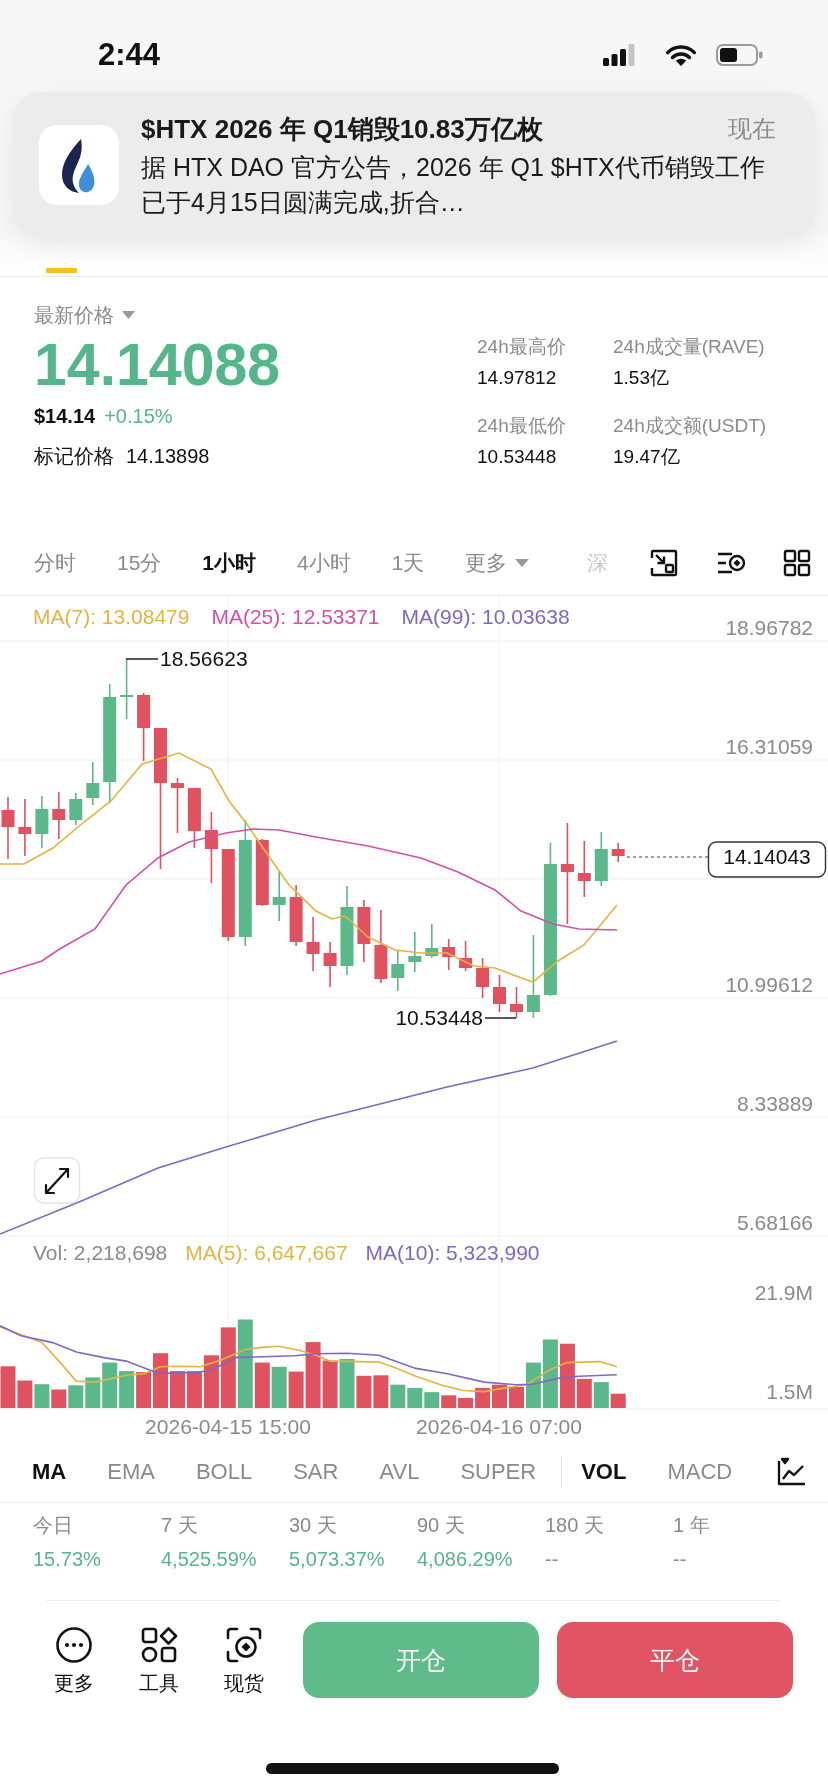 This screenshot has height=1792, width=828. What do you see at coordinates (783, 1292) in the screenshot?
I see `axis-label: 21.9M` at bounding box center [783, 1292].